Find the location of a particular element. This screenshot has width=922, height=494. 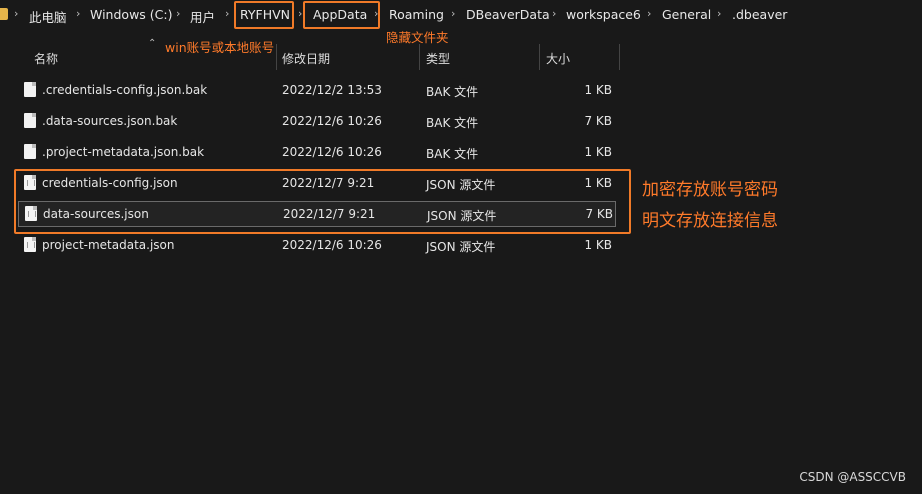

column-header-size: 大小 is located at coordinates (558, 58).